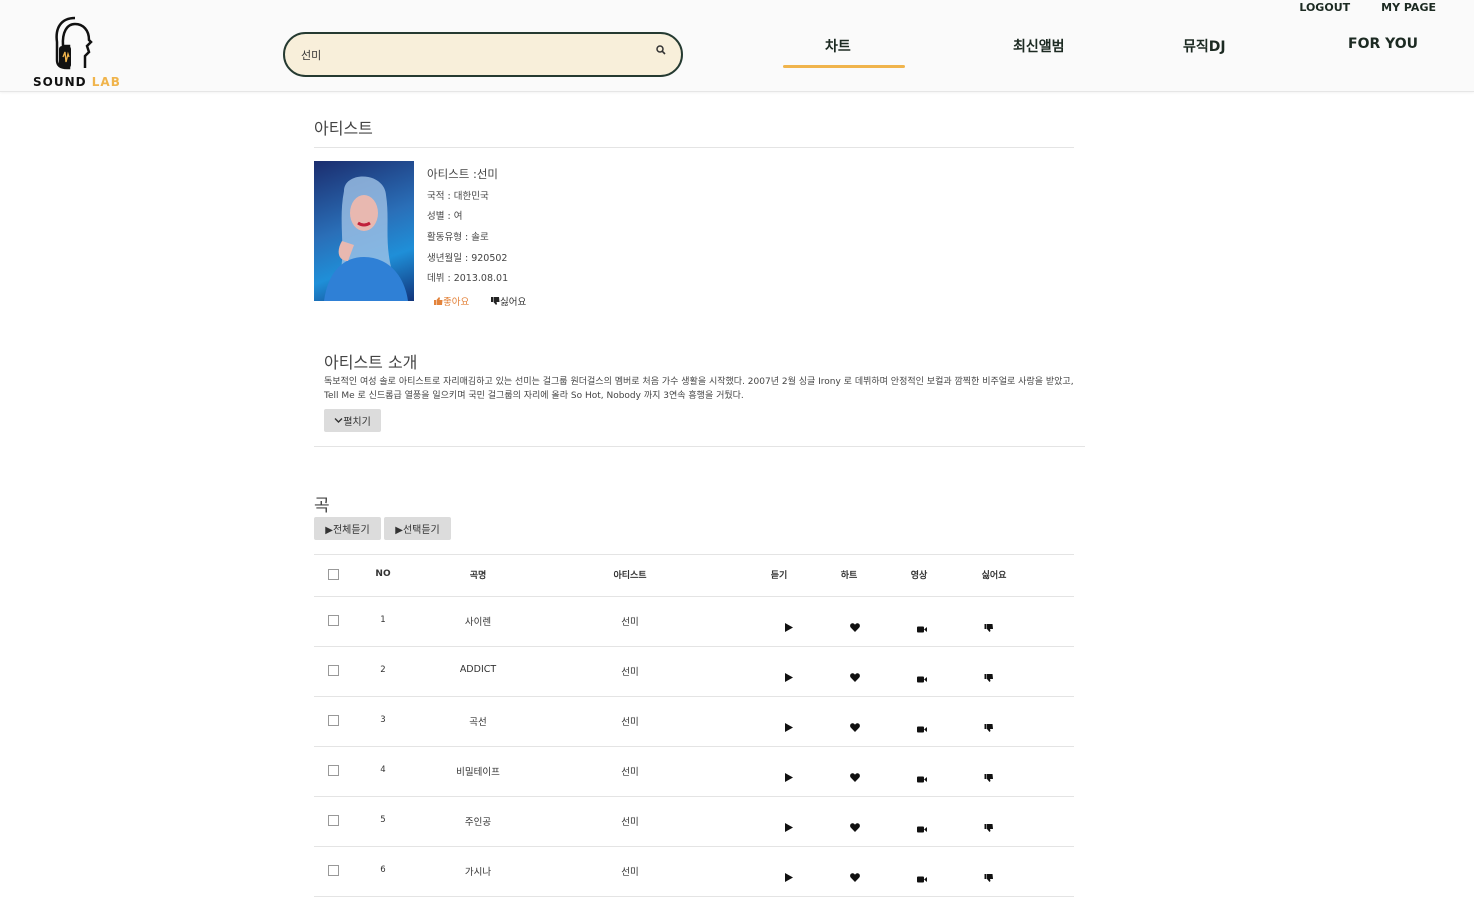 The image size is (1474, 901). What do you see at coordinates (1383, 44) in the screenshot?
I see `nav-for-you: FOR YOU` at bounding box center [1383, 44].